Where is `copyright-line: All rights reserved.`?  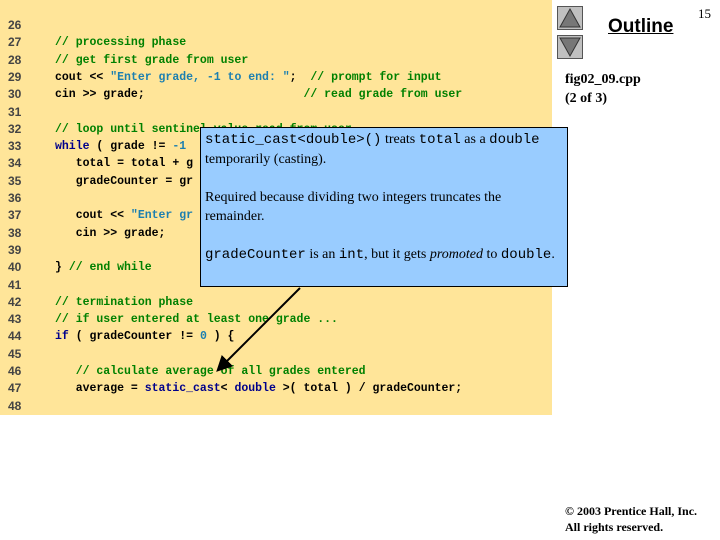 copyright-line: All rights reserved. is located at coordinates (614, 527).